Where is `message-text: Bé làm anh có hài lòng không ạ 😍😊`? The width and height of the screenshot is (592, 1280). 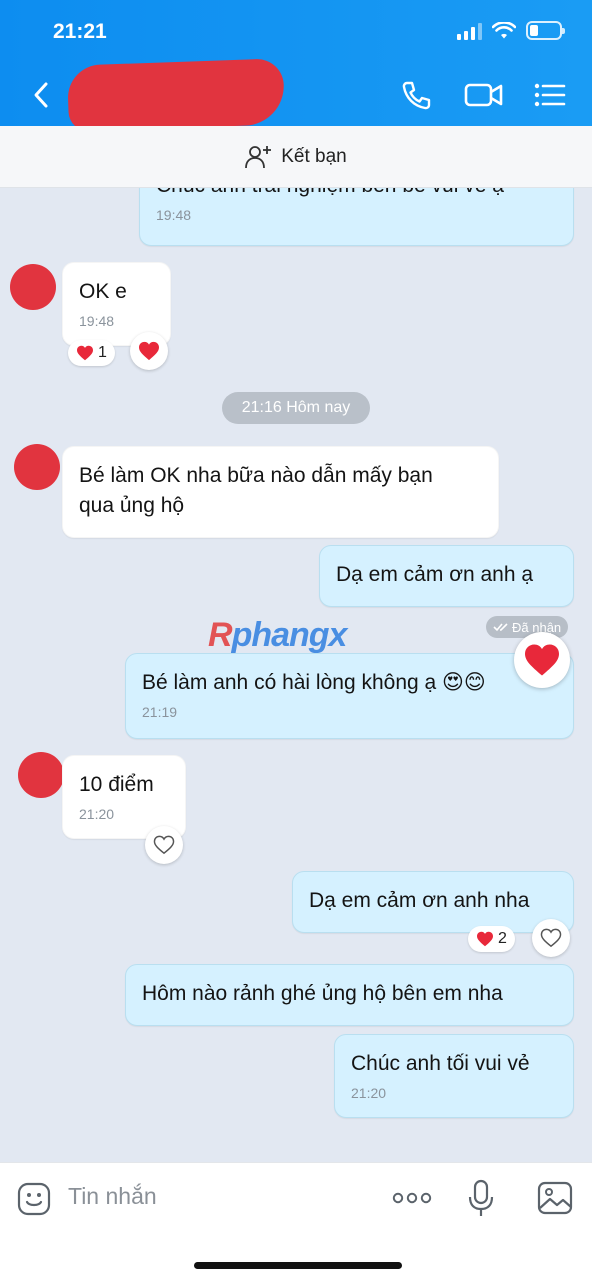
message-text: Bé làm anh có hài lòng không ạ 😍😊 is located at coordinates (314, 682).